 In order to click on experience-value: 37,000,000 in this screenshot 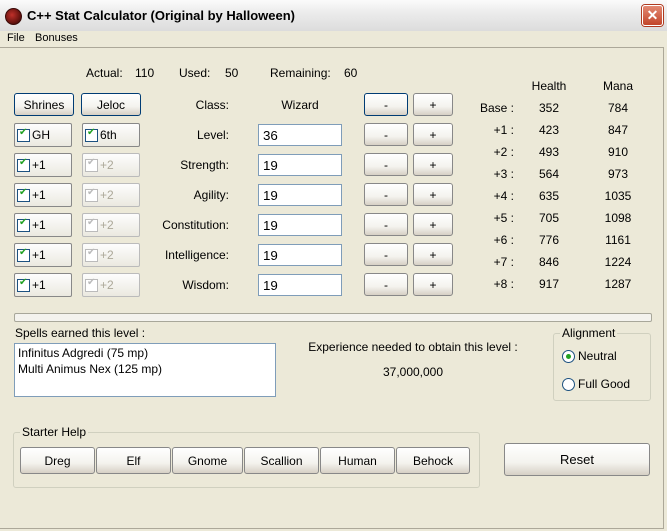, I will do `click(413, 372)`.